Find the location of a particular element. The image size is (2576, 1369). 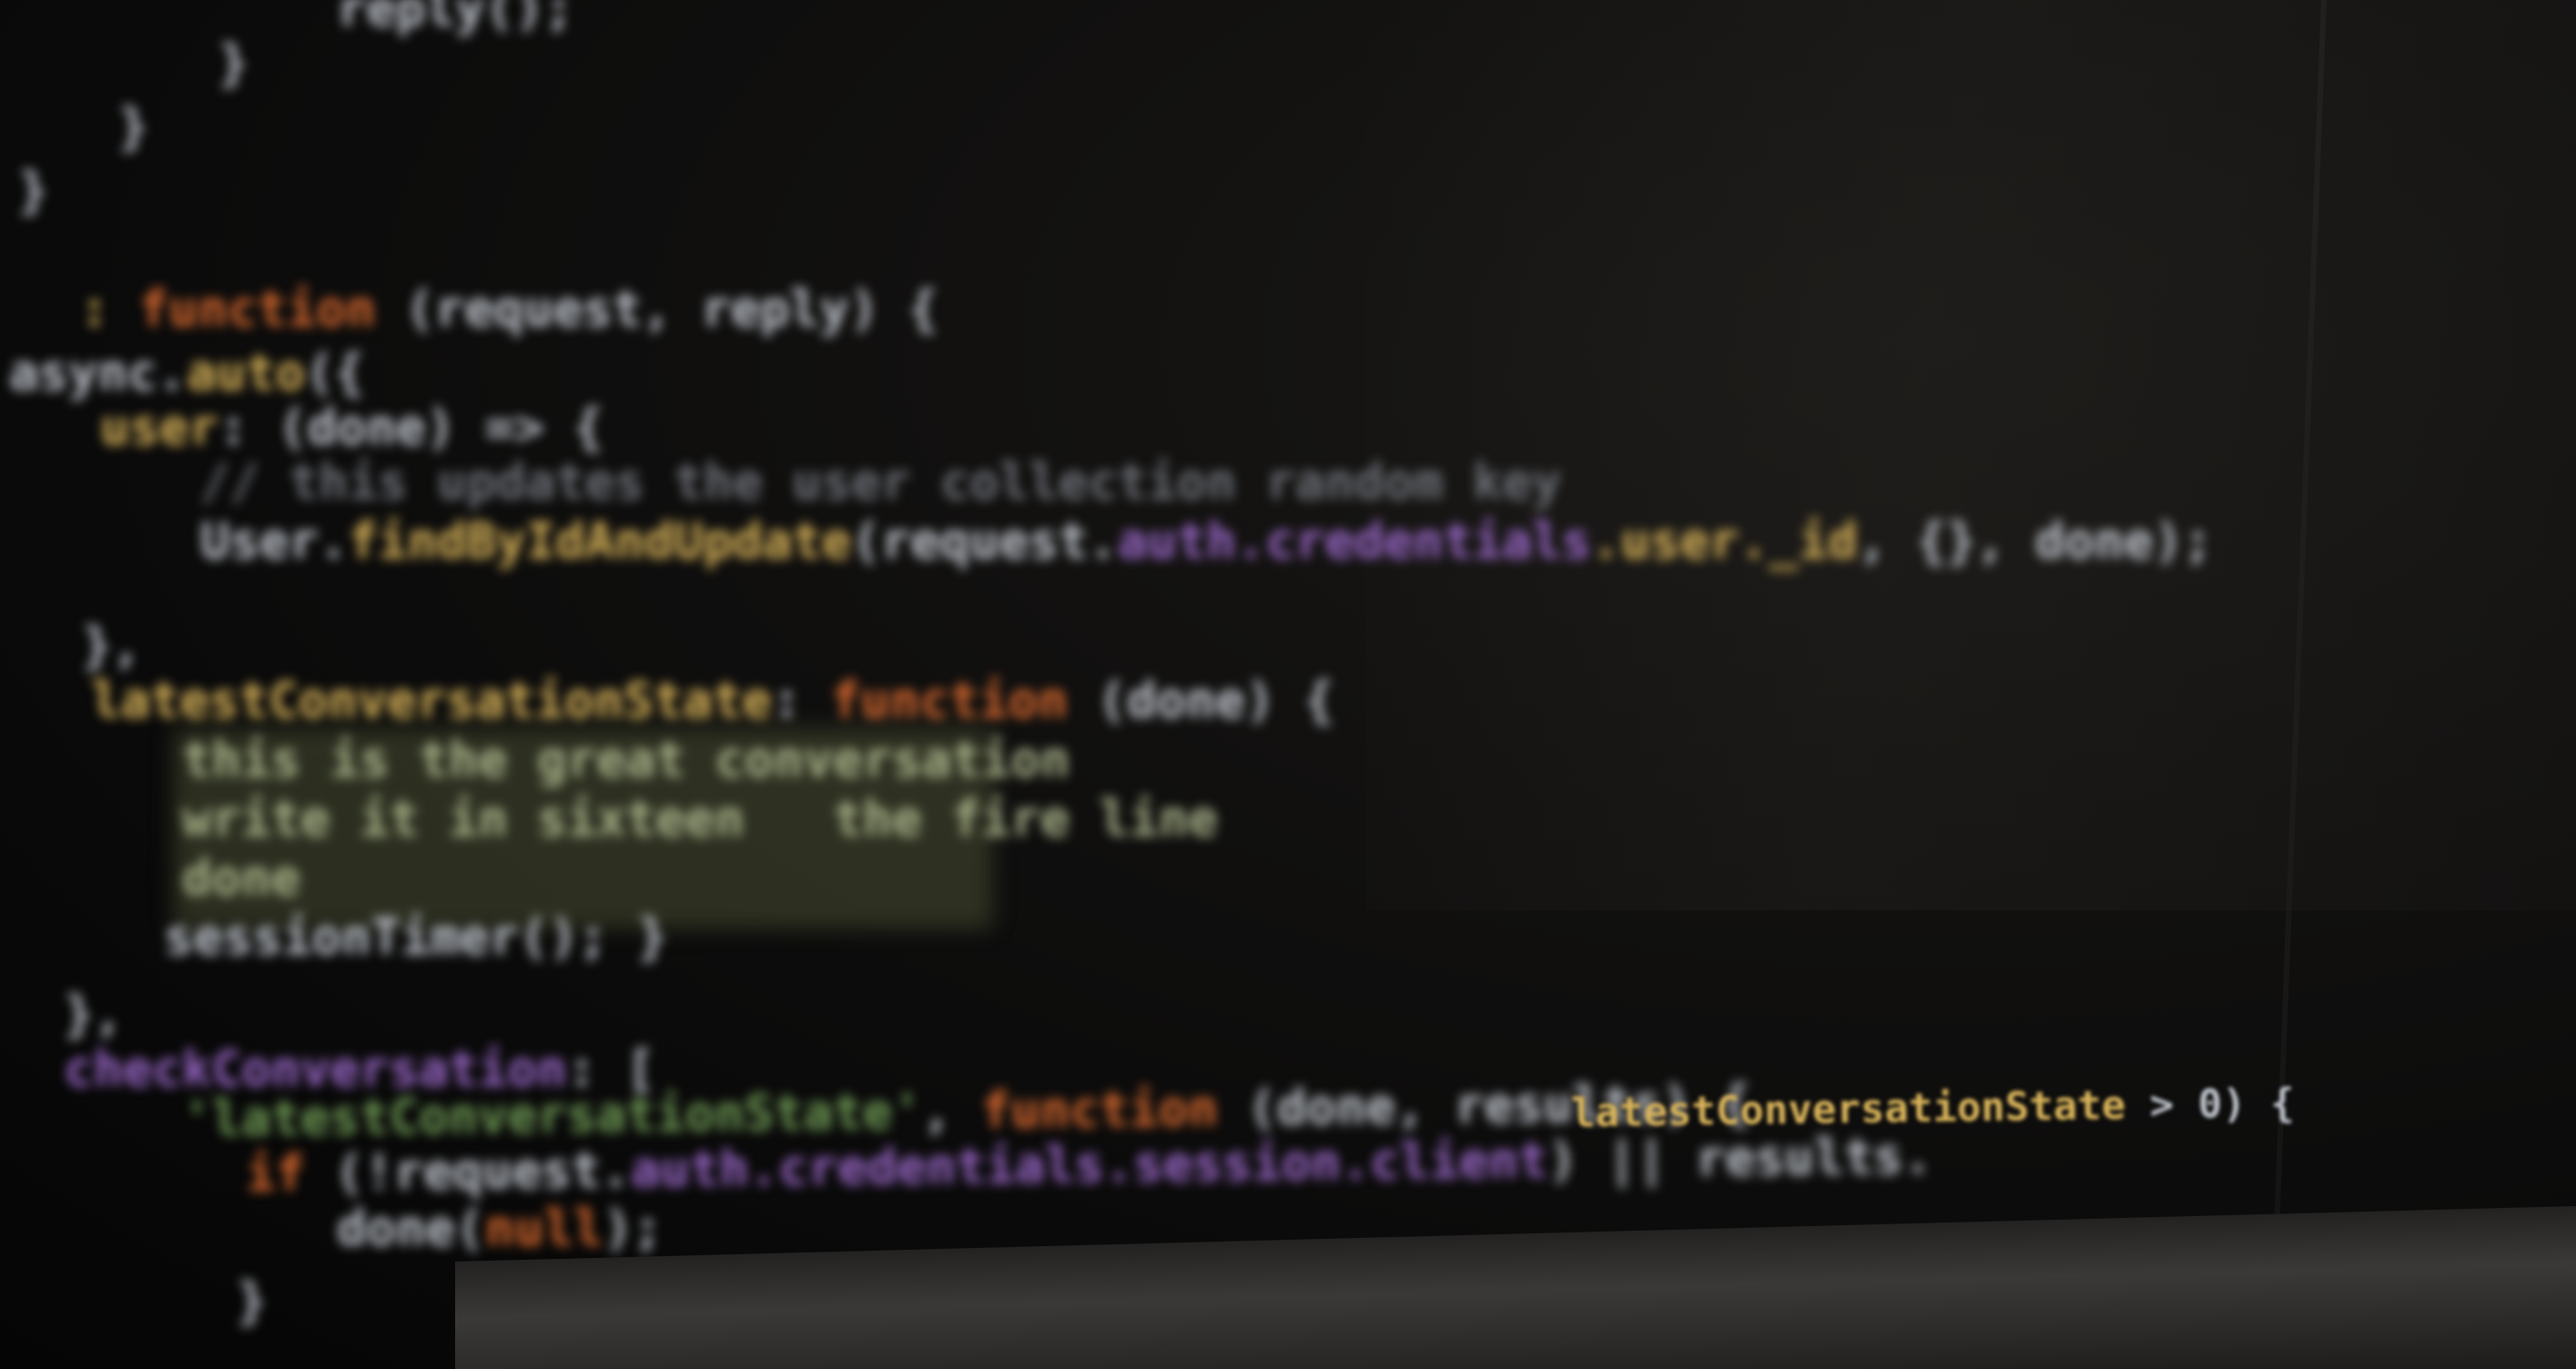

code-line: } is located at coordinates (252, 1301).